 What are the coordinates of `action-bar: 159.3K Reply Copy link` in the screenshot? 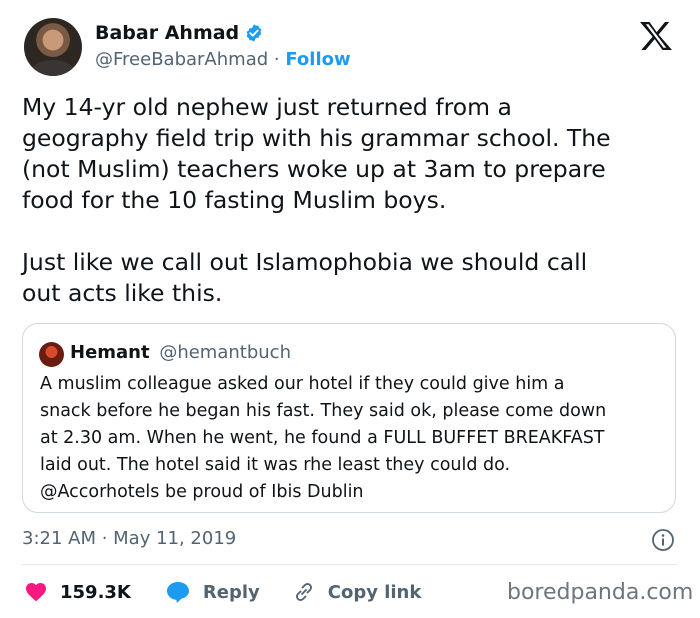 It's located at (222, 592).